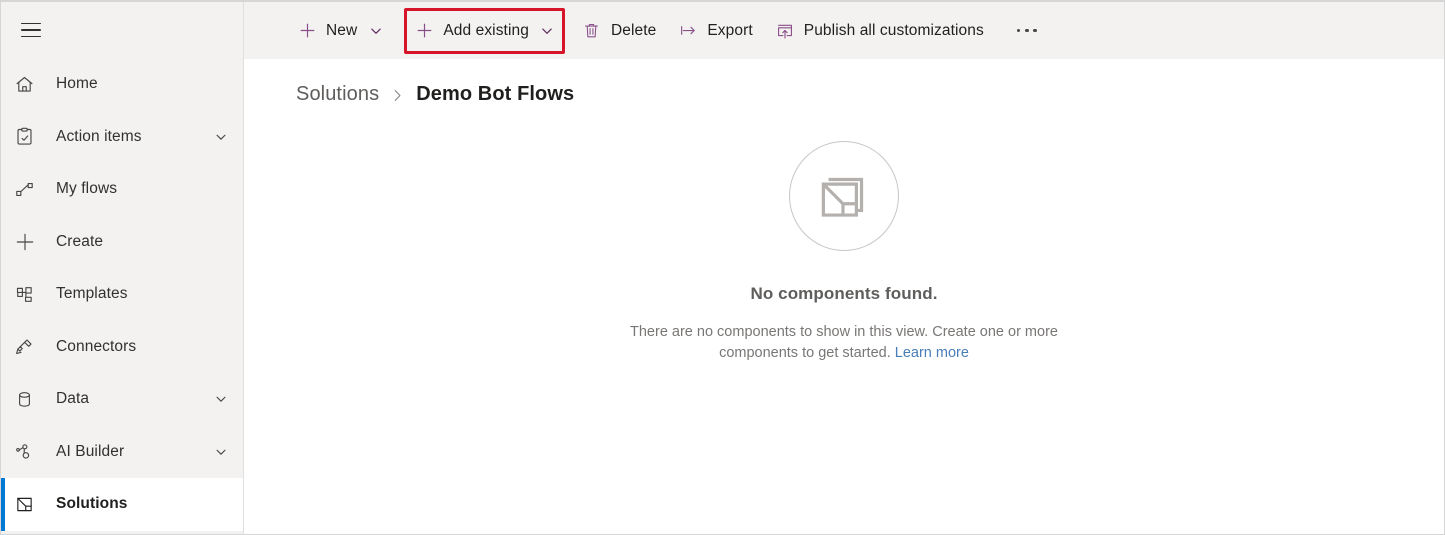 This screenshot has height=535, width=1445. Describe the element at coordinates (29, 189) in the screenshot. I see `flow-icon` at that location.